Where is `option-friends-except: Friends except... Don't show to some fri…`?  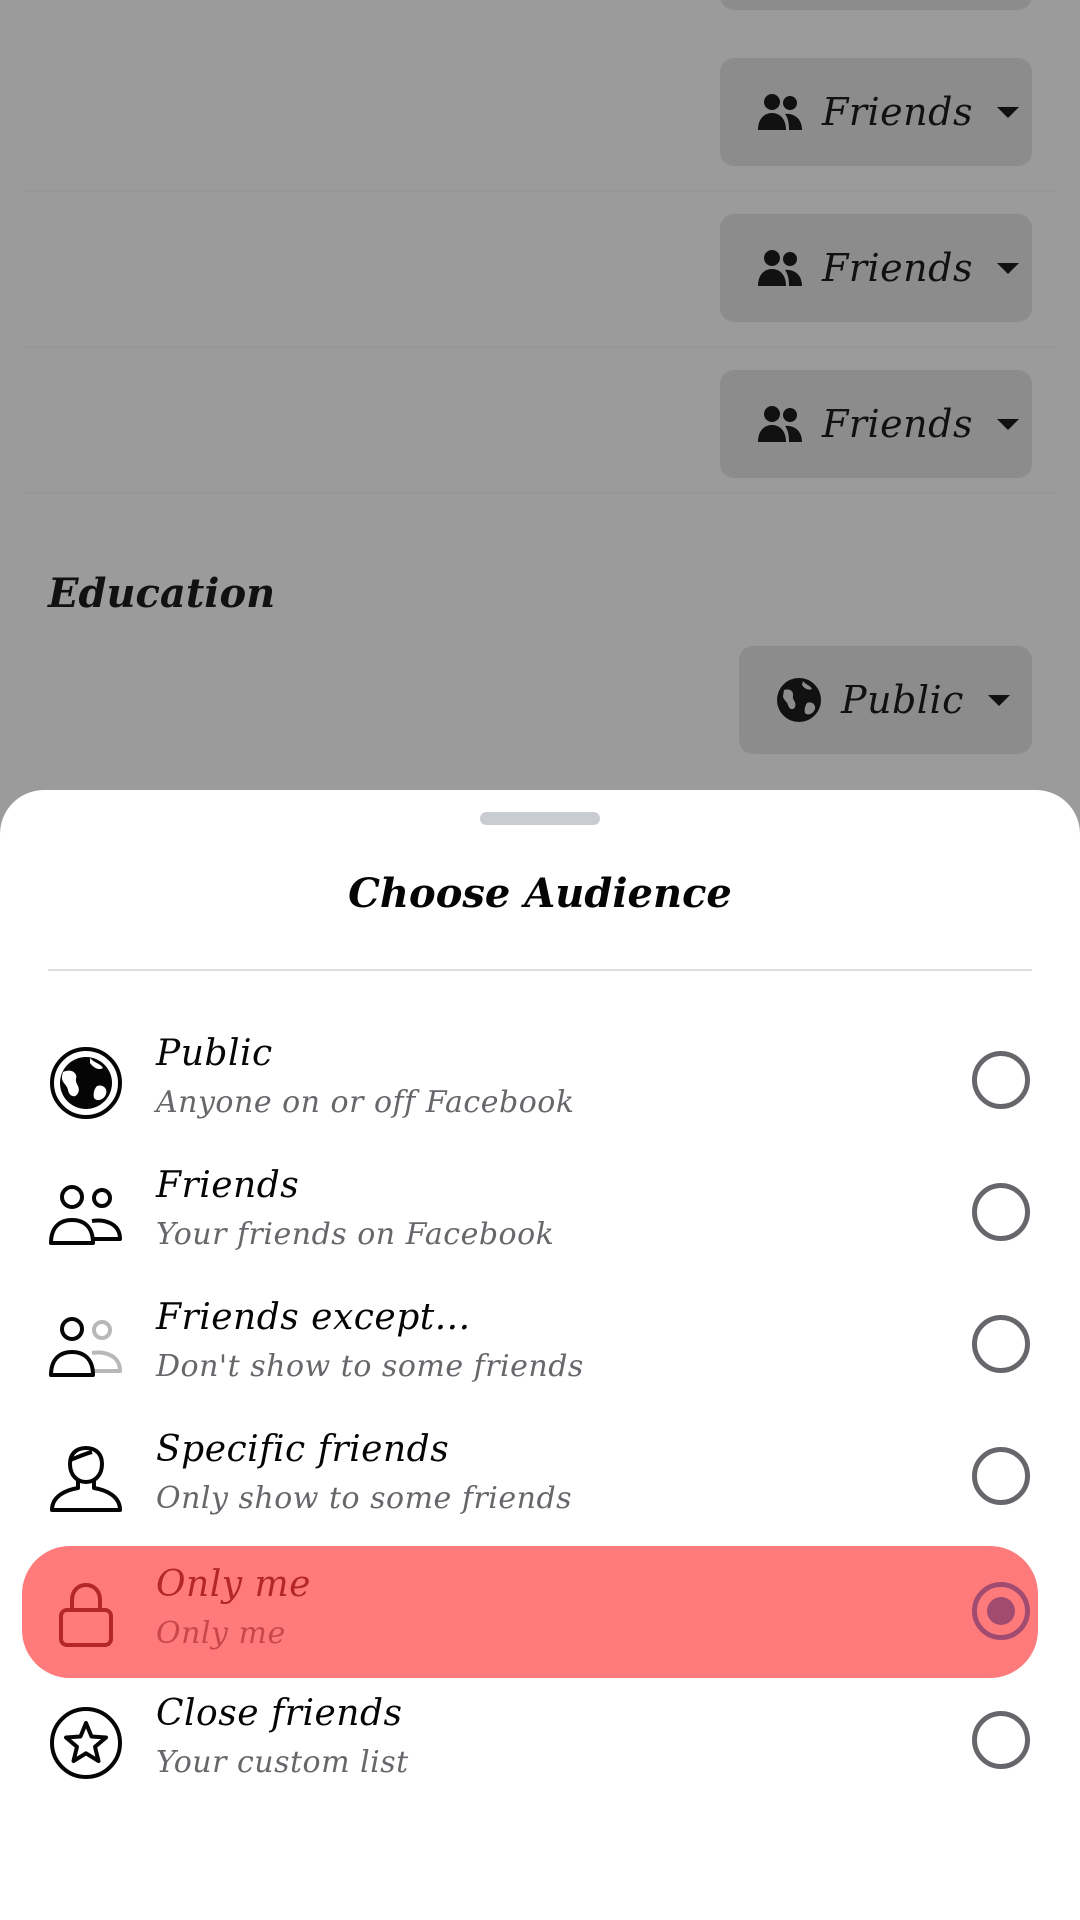
option-friends-except: Friends except... Don't show to some fri… is located at coordinates (530, 1345).